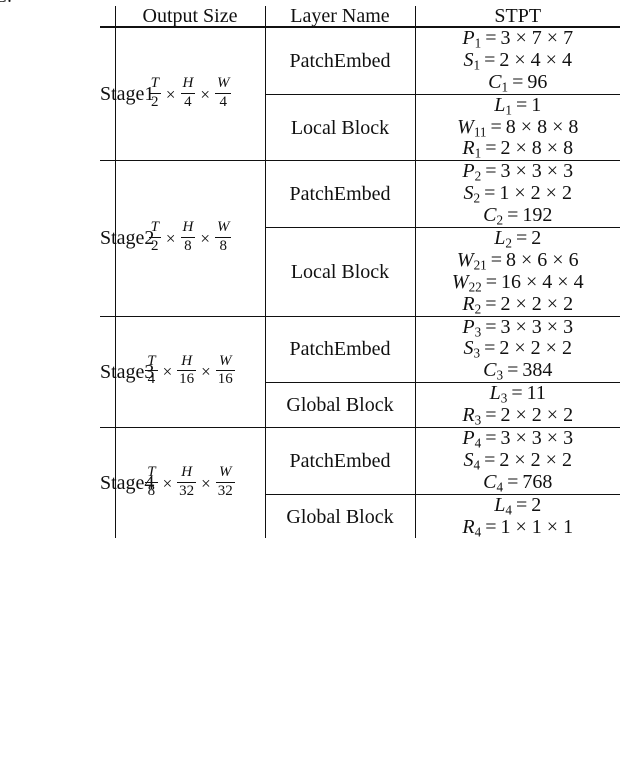  Describe the element at coordinates (517, 83) in the screenshot. I see `stpt-value: C1 = 96` at that location.